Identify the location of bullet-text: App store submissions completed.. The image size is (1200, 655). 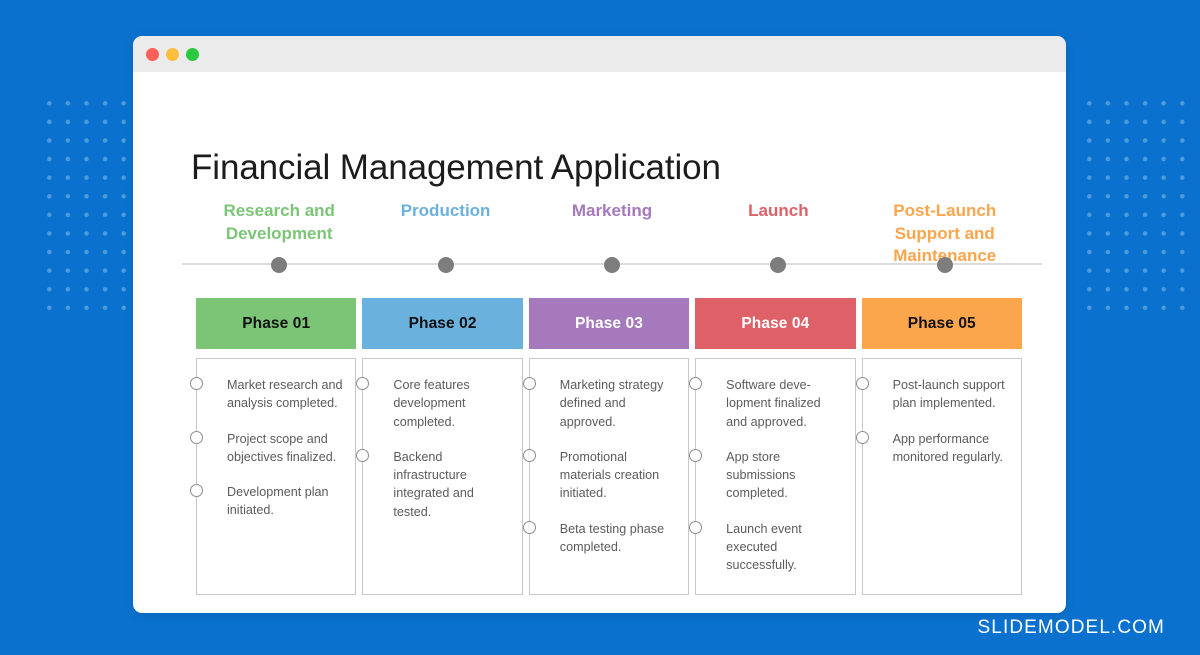
(761, 475).